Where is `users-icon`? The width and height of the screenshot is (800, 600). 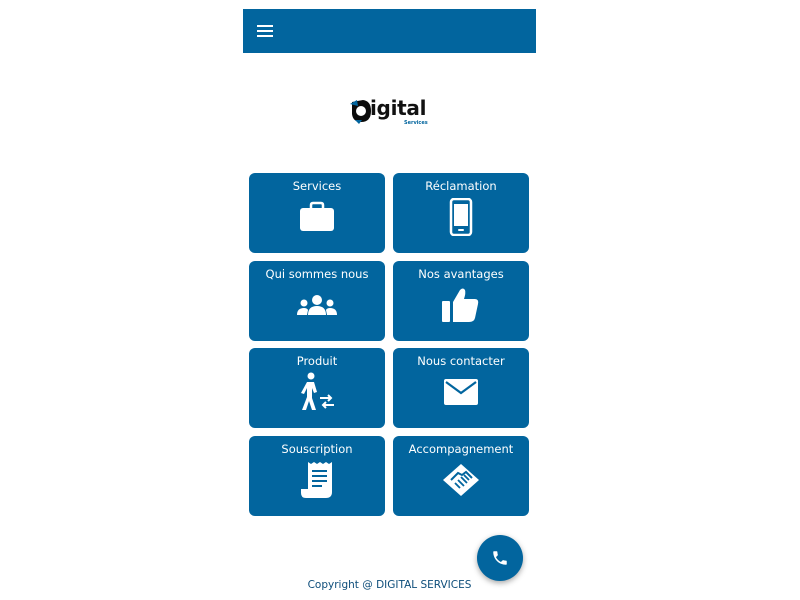 users-icon is located at coordinates (317, 305).